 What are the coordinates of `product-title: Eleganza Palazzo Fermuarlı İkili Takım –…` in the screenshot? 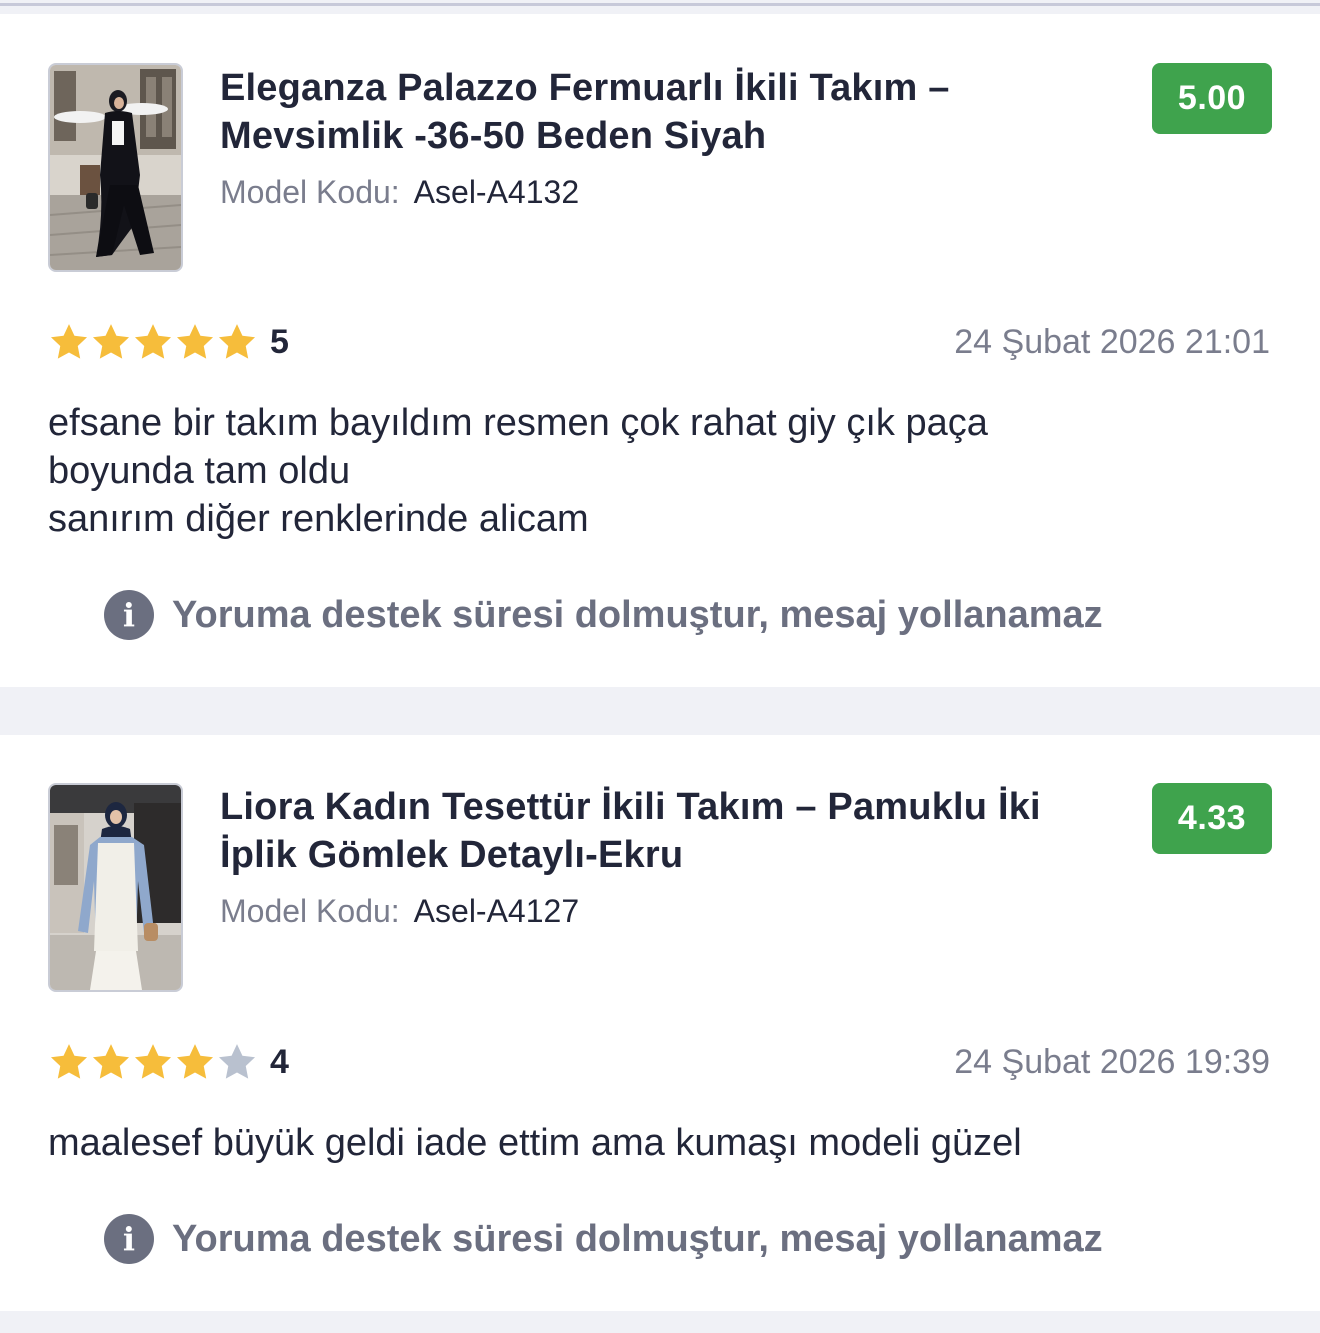 It's located at (670, 112).